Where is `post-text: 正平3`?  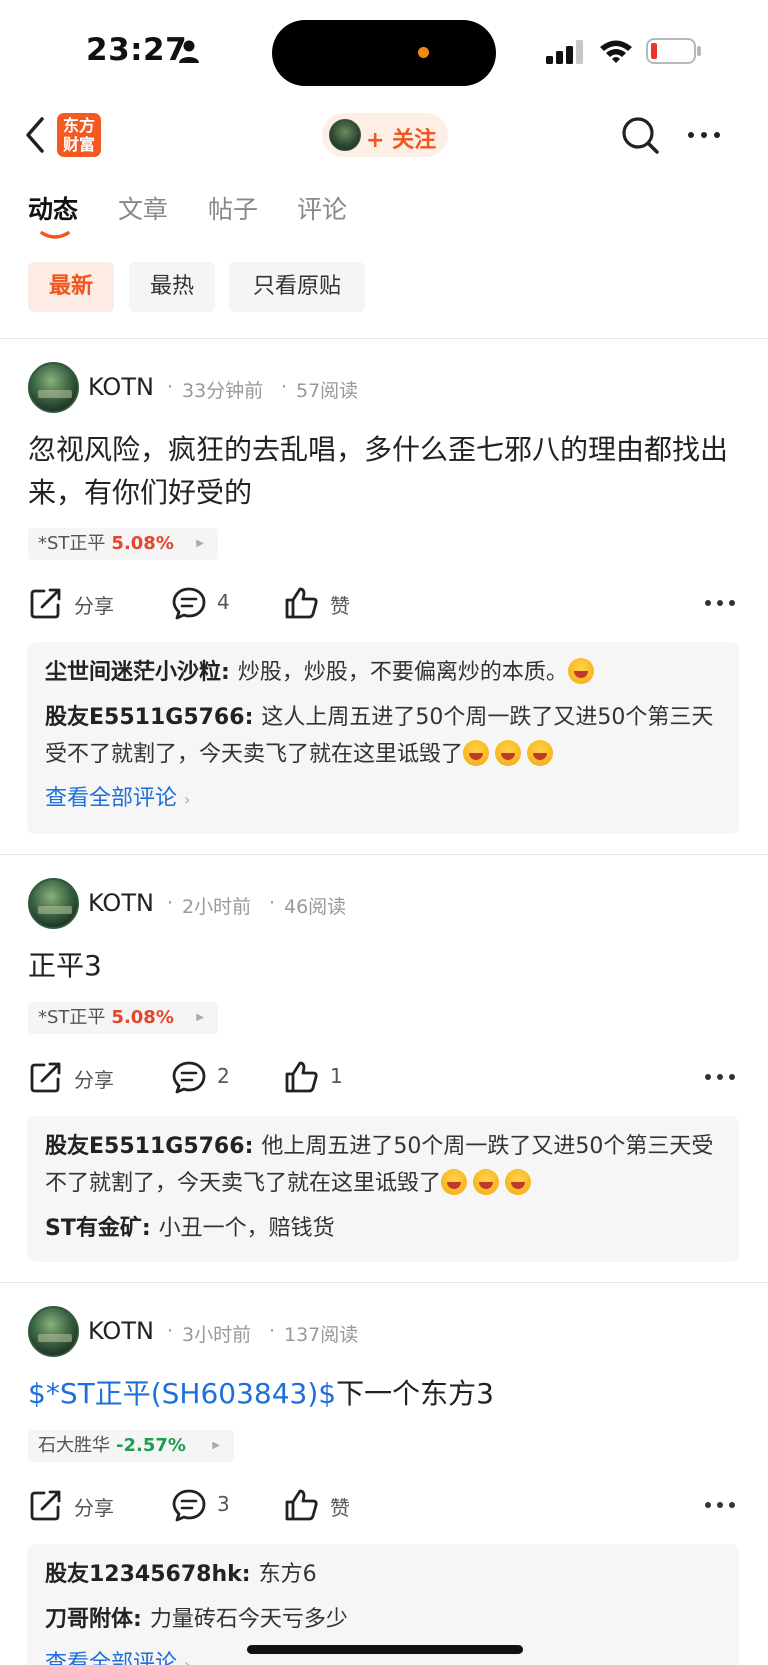 post-text: 正平3 is located at coordinates (384, 965).